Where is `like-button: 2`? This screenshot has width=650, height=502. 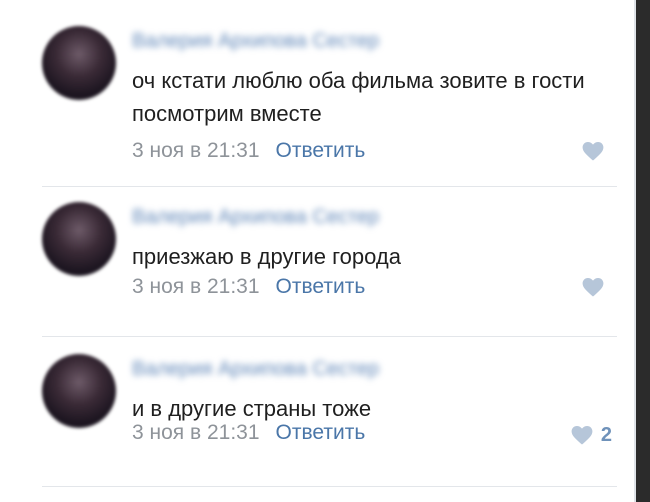
like-button: 2 is located at coordinates (591, 435).